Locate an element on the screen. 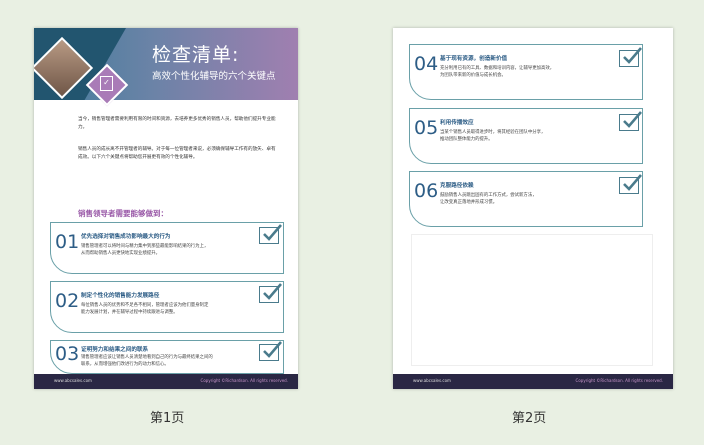  item-title: 制定个性化的销售能力发展路径 is located at coordinates (120, 296).